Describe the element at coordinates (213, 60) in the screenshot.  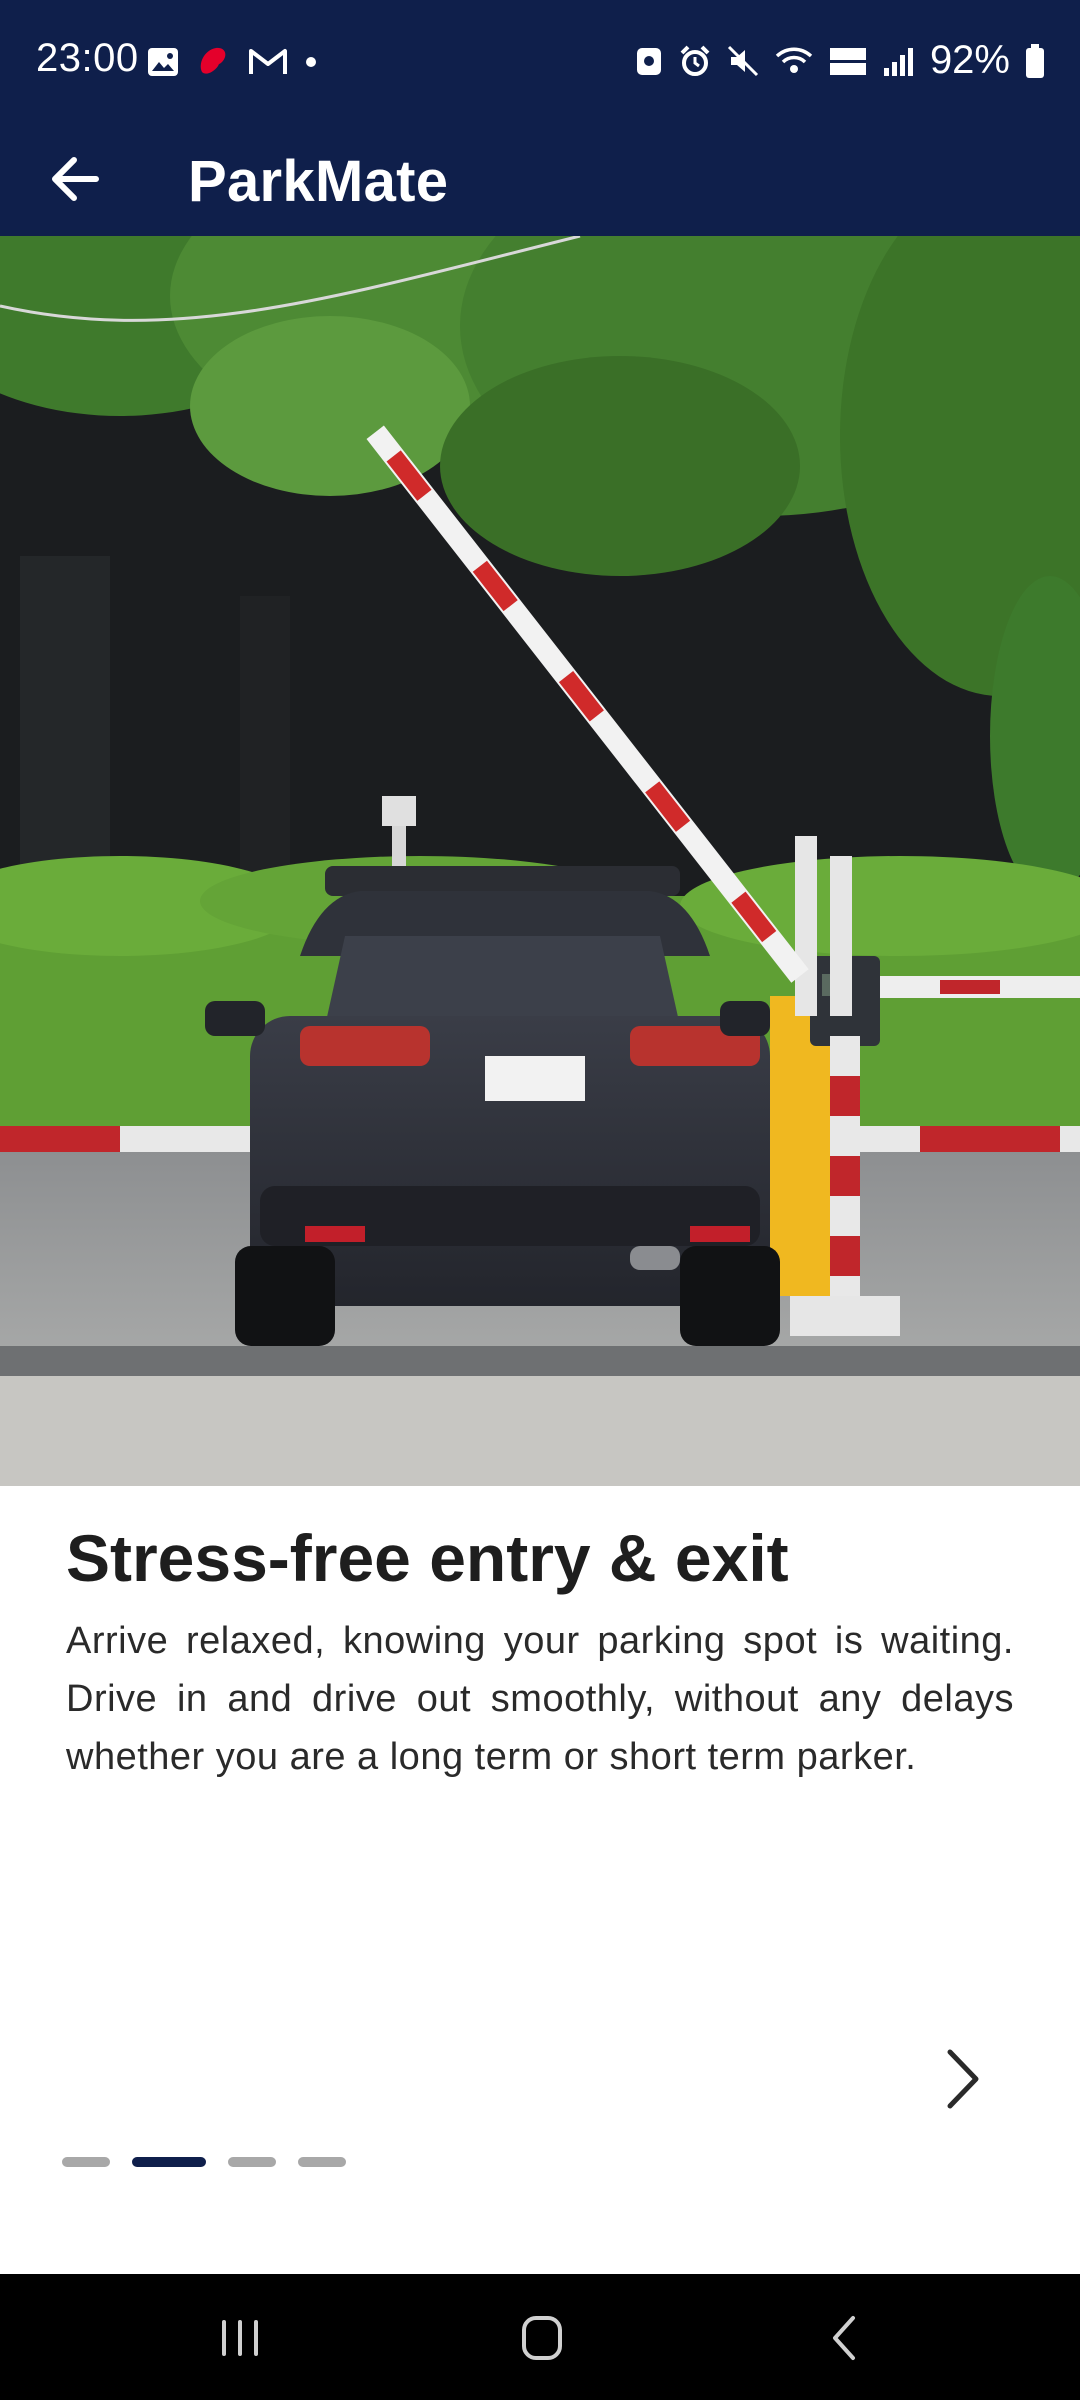
I see `airtel-icon` at that location.